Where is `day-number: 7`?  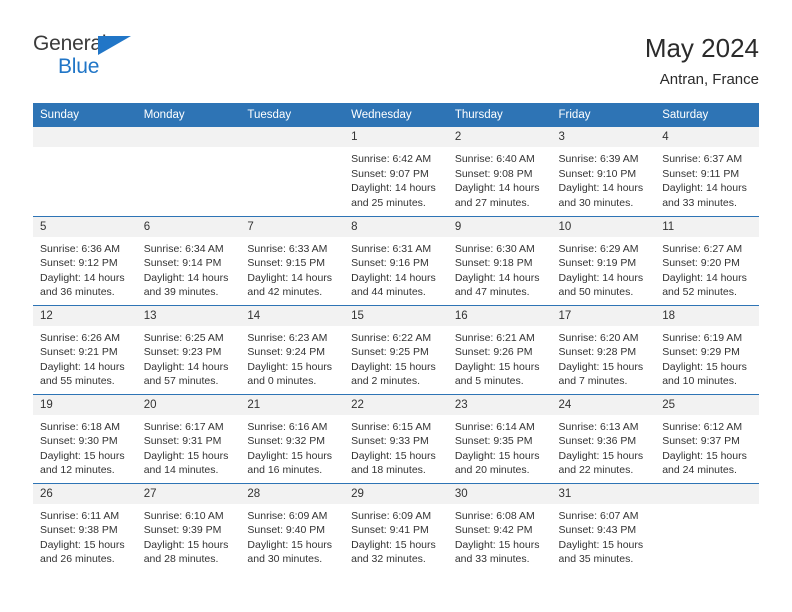
day-number: 7 is located at coordinates (292, 226).